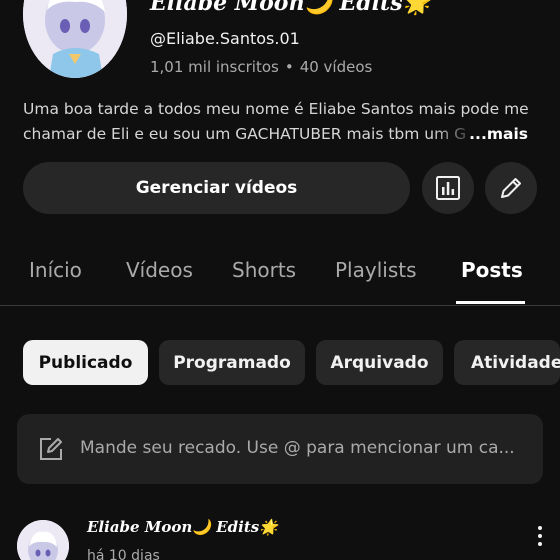  Describe the element at coordinates (492, 270) in the screenshot. I see `tab-posts: Posts` at that location.